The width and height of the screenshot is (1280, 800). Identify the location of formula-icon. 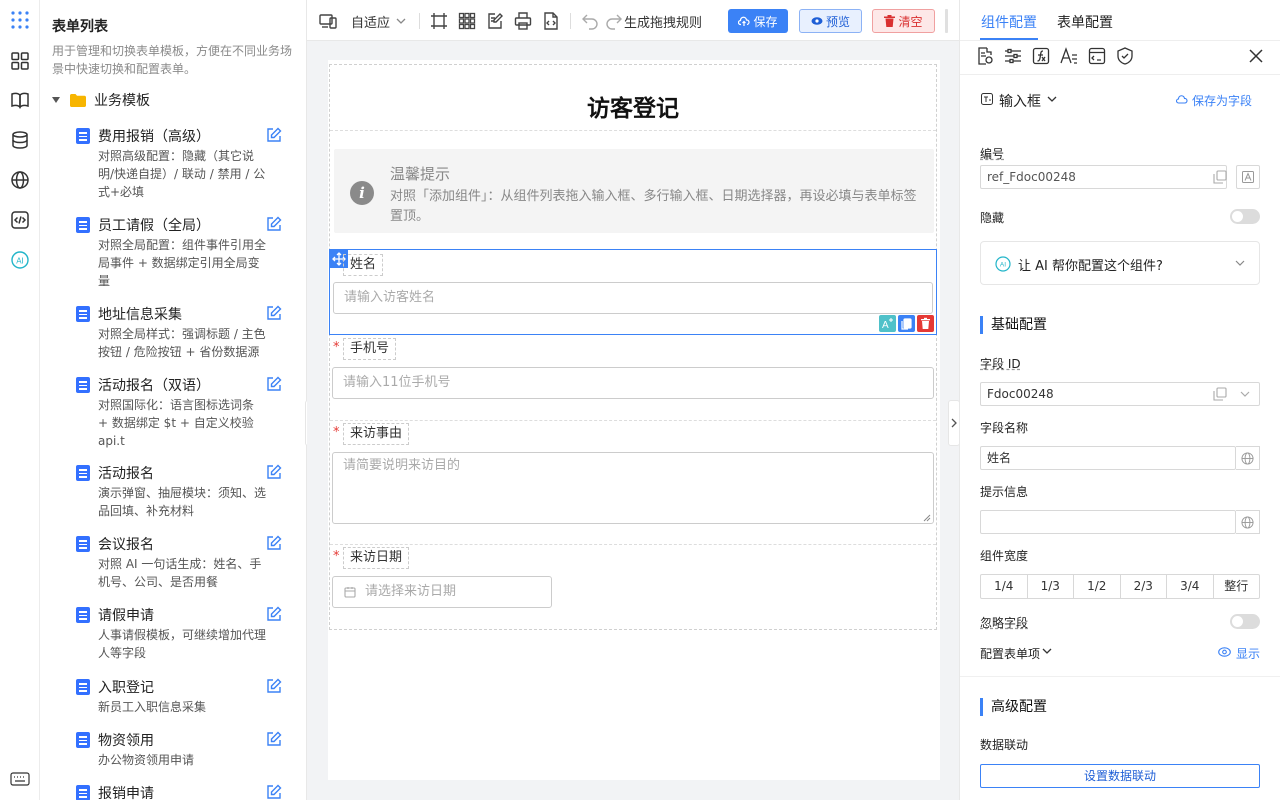
(1041, 56).